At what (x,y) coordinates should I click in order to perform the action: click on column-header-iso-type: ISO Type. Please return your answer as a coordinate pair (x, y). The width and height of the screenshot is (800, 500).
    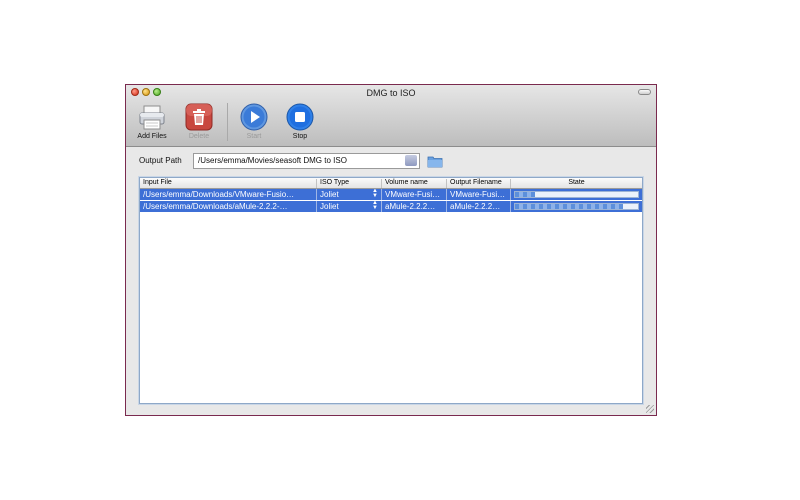
    Looking at the image, I should click on (349, 183).